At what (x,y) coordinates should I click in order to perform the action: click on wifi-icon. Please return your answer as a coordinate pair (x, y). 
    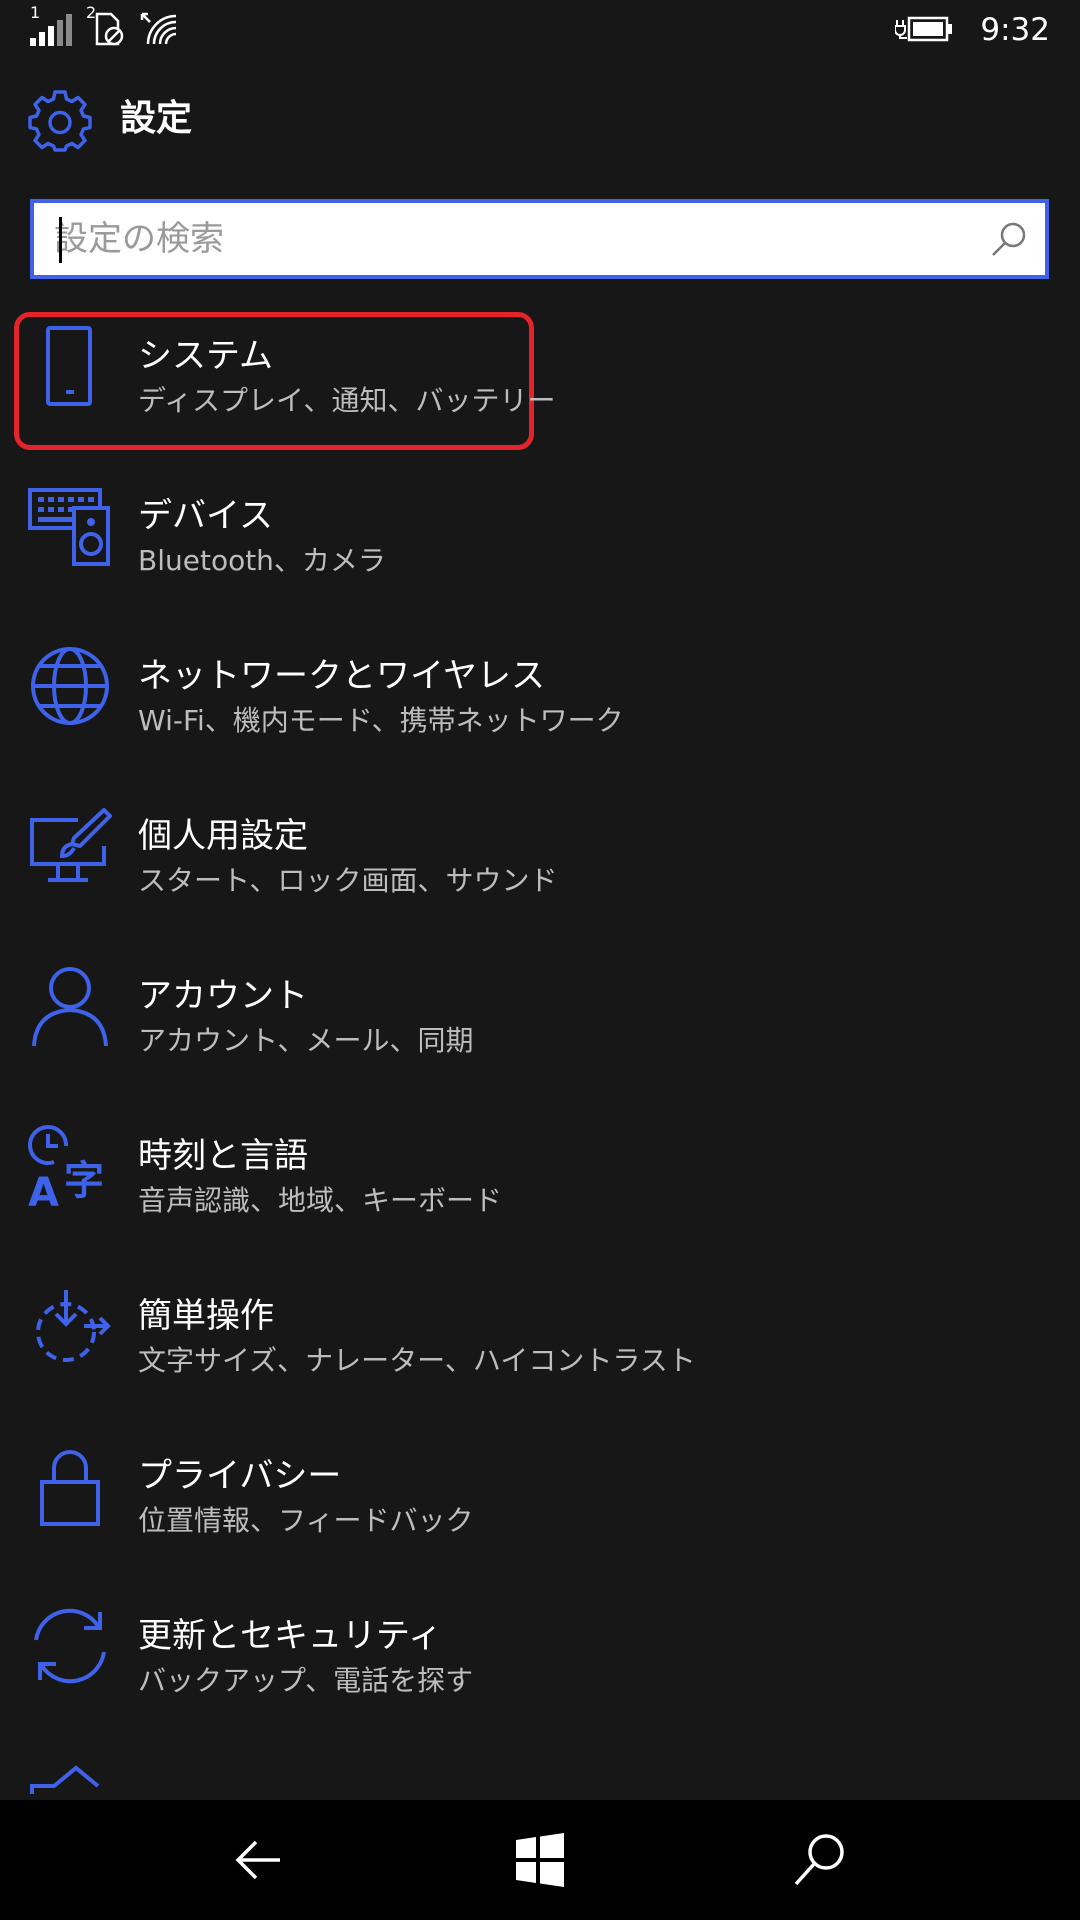
    Looking at the image, I should click on (158, 28).